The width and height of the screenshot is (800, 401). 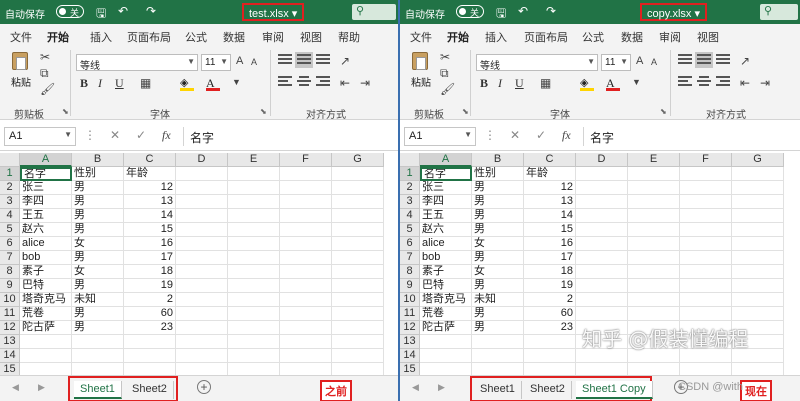 I want to click on underline-icon: U, so click(x=519, y=83).